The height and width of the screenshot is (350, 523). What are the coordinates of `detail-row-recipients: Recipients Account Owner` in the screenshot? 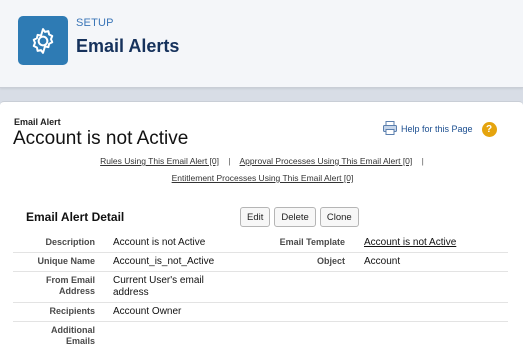 It's located at (260, 312).